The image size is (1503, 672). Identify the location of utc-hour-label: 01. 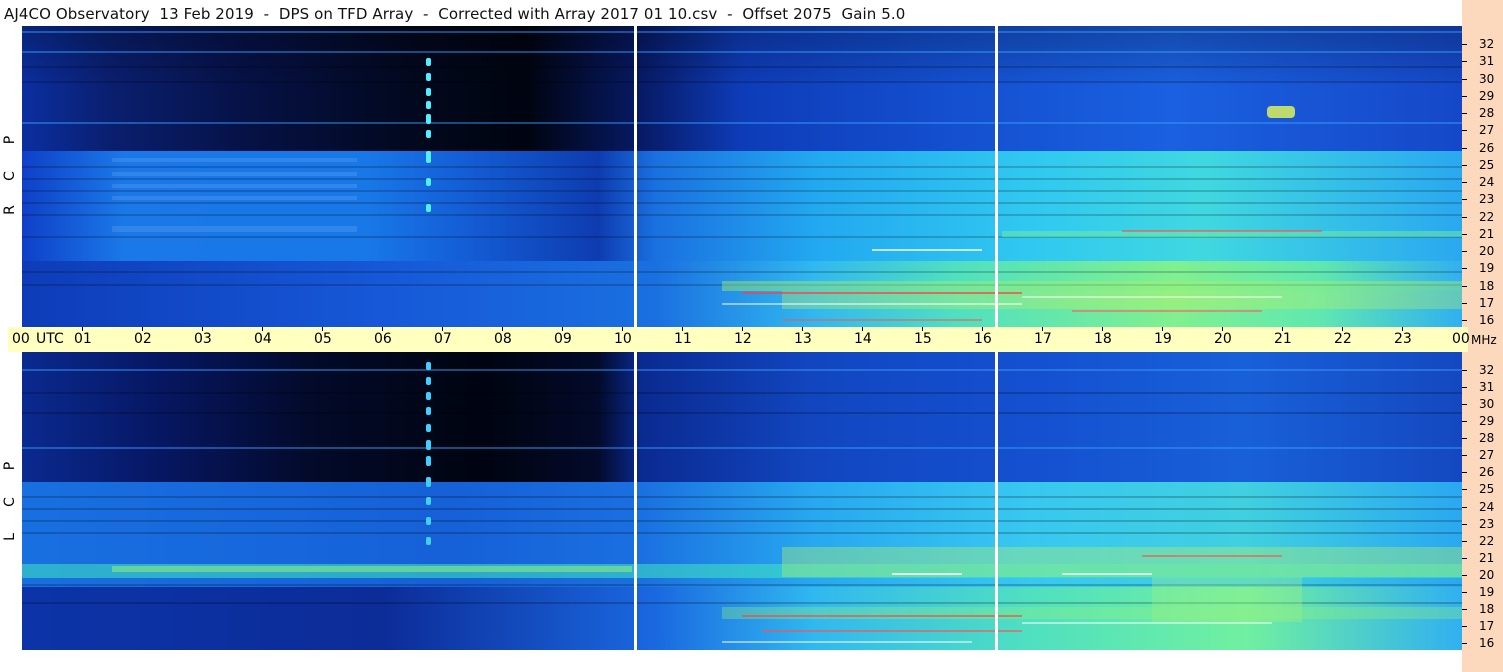
(83, 339).